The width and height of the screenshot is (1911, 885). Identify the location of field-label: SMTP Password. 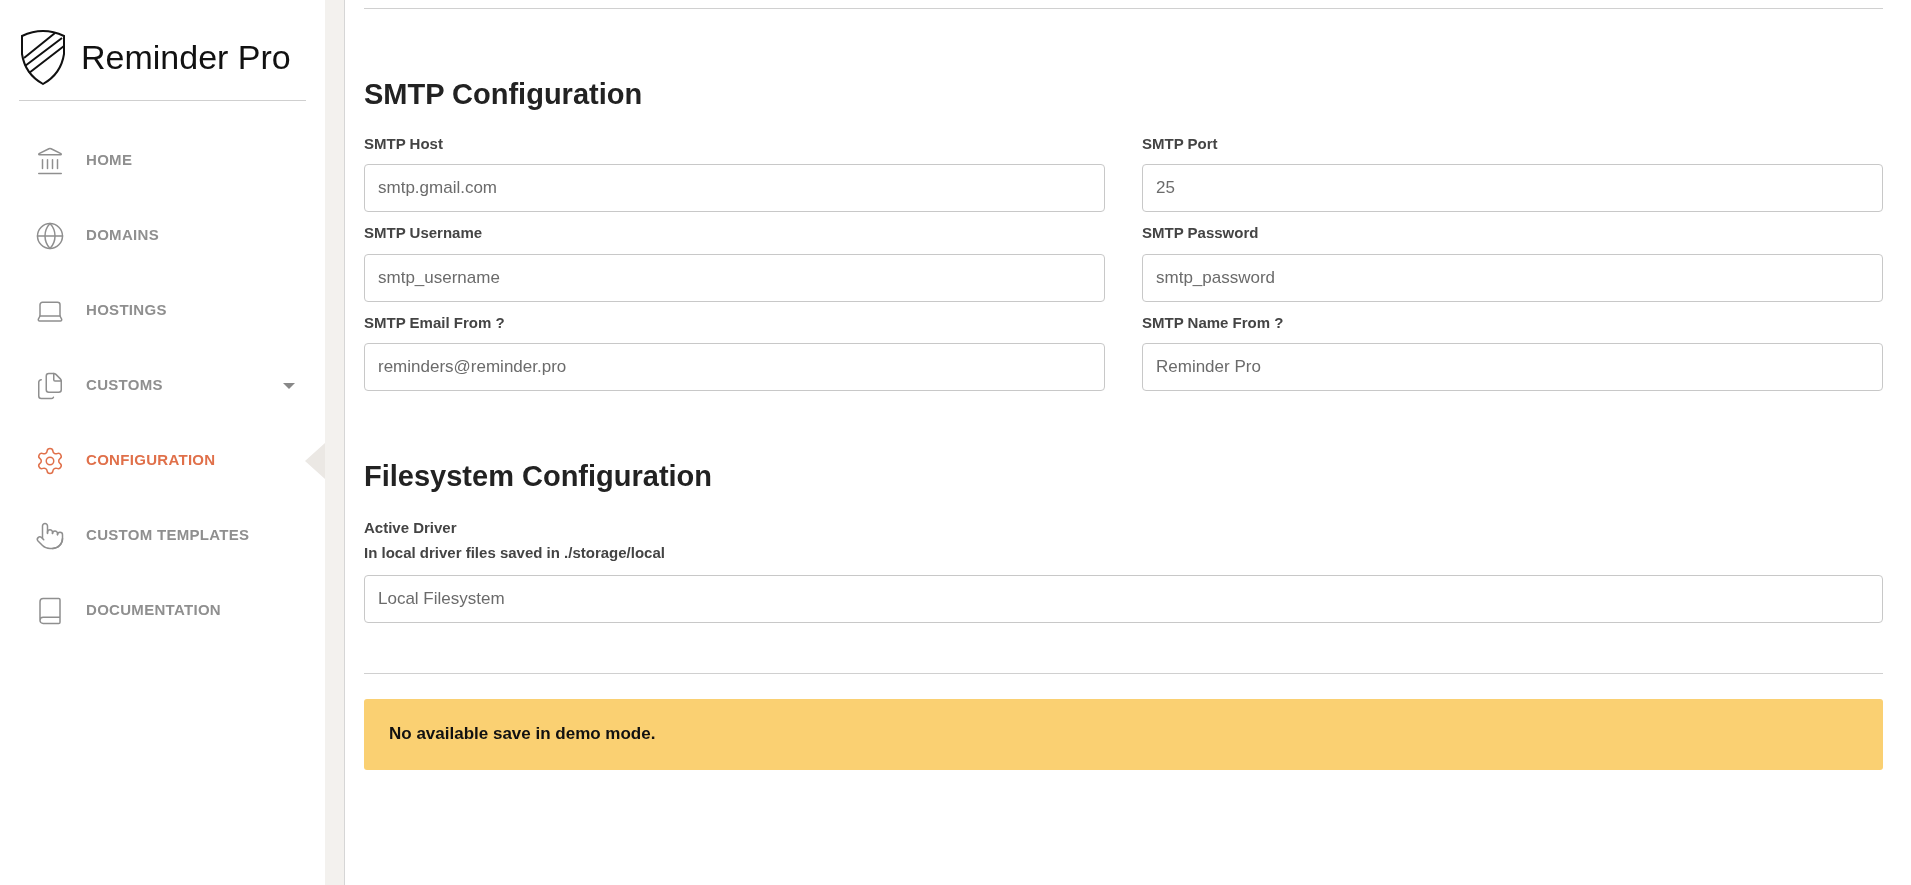
(1201, 233).